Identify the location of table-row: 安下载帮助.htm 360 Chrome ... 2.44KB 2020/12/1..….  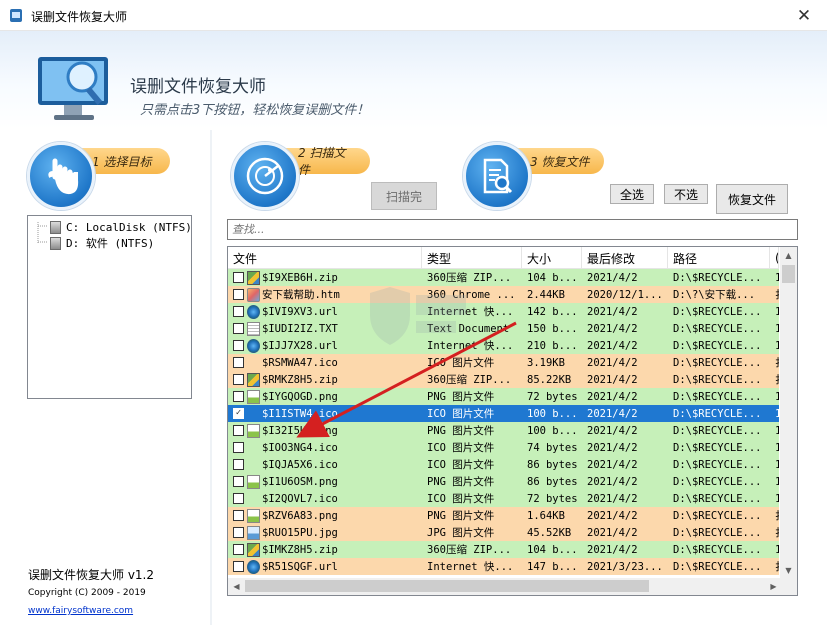
(503, 294).